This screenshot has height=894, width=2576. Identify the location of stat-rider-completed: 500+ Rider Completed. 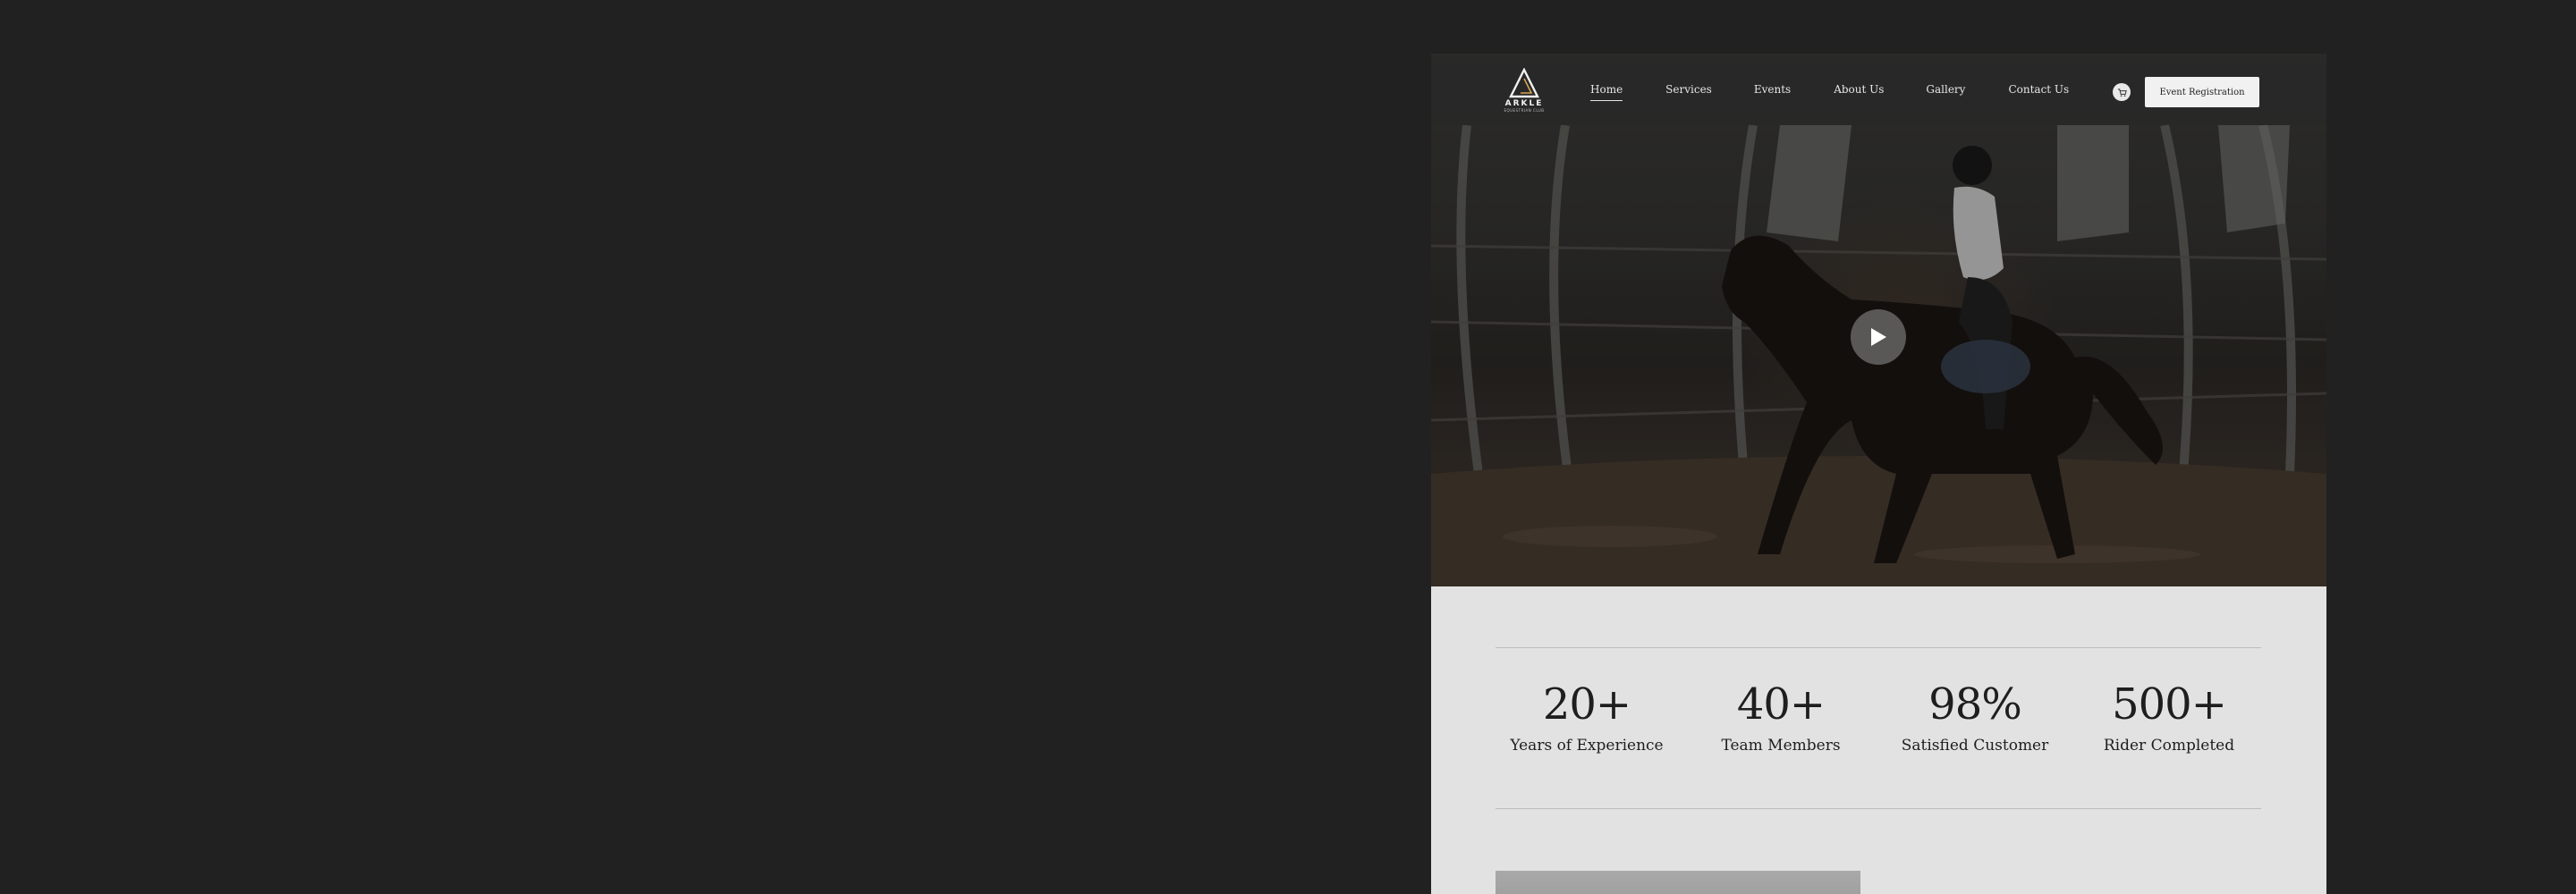
(2169, 717).